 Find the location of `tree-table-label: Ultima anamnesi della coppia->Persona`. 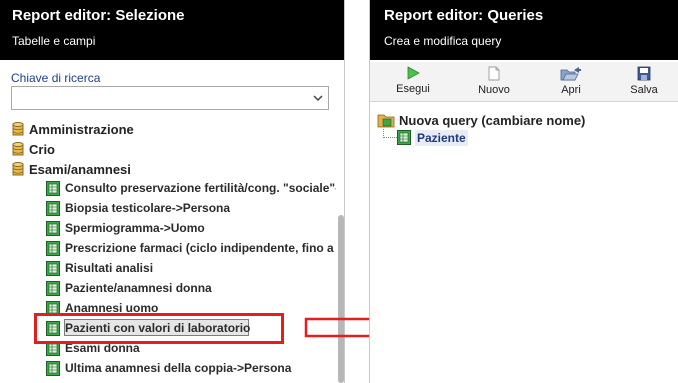

tree-table-label: Ultima anamnesi della coppia->Persona is located at coordinates (178, 368).